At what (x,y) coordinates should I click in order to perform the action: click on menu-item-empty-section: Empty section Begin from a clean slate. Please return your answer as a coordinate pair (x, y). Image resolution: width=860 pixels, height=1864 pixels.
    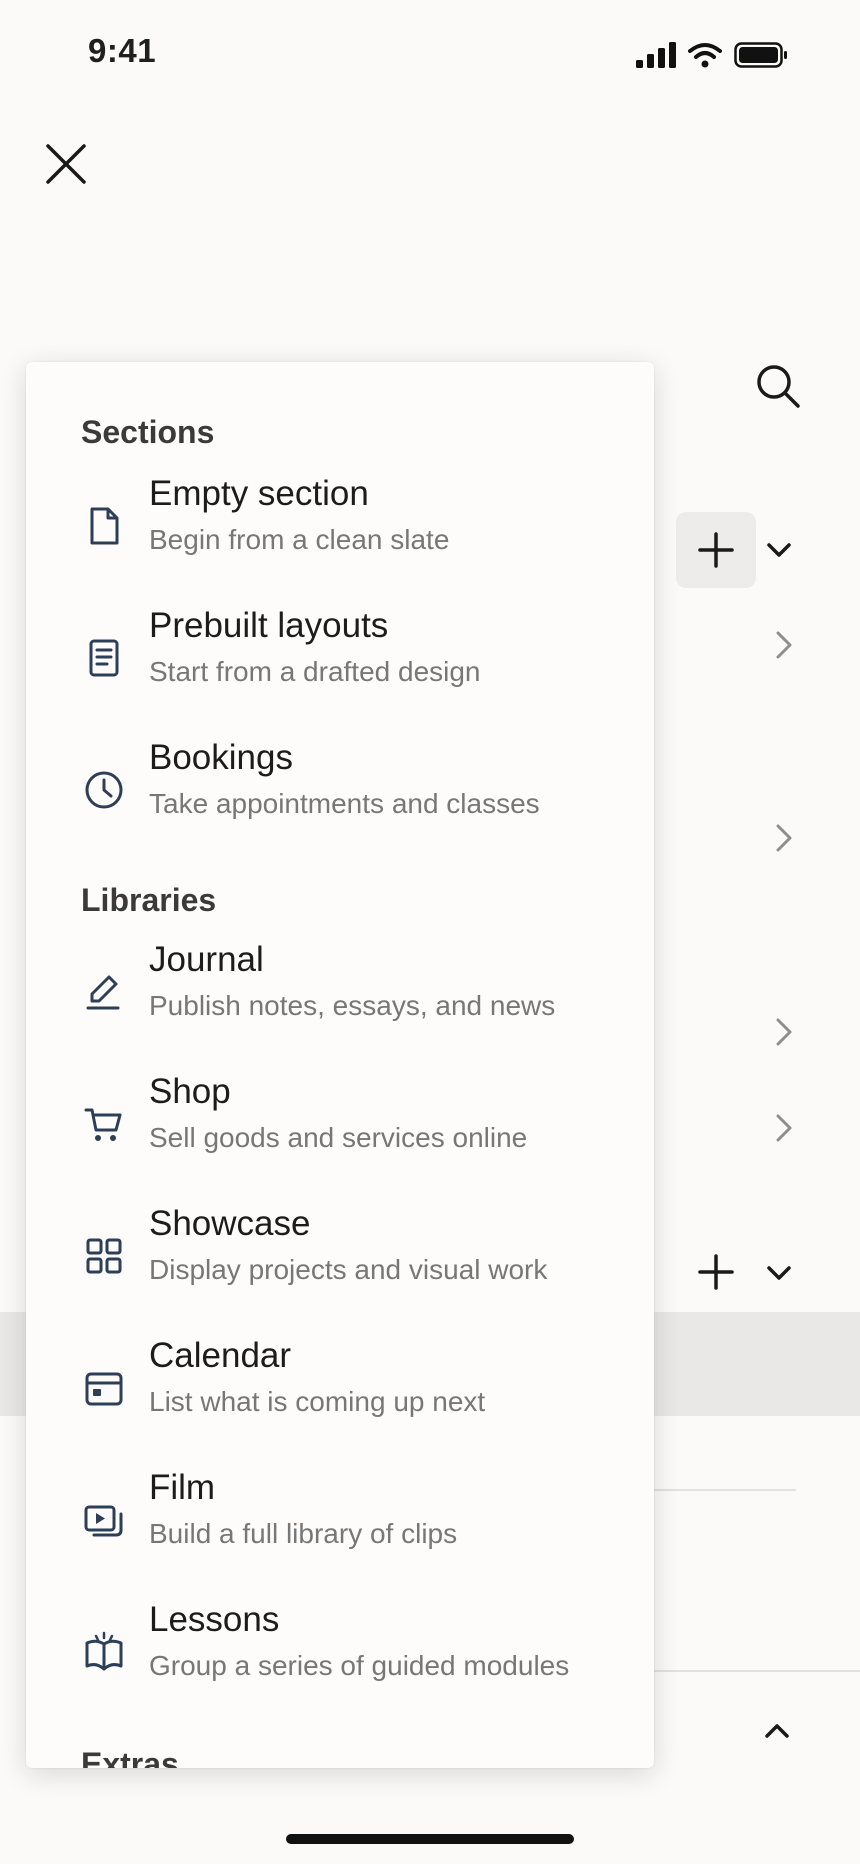
    Looking at the image, I should click on (340, 525).